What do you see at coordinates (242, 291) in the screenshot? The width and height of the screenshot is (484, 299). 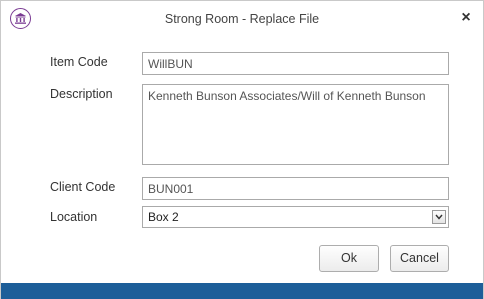 I see `footer-bar` at bounding box center [242, 291].